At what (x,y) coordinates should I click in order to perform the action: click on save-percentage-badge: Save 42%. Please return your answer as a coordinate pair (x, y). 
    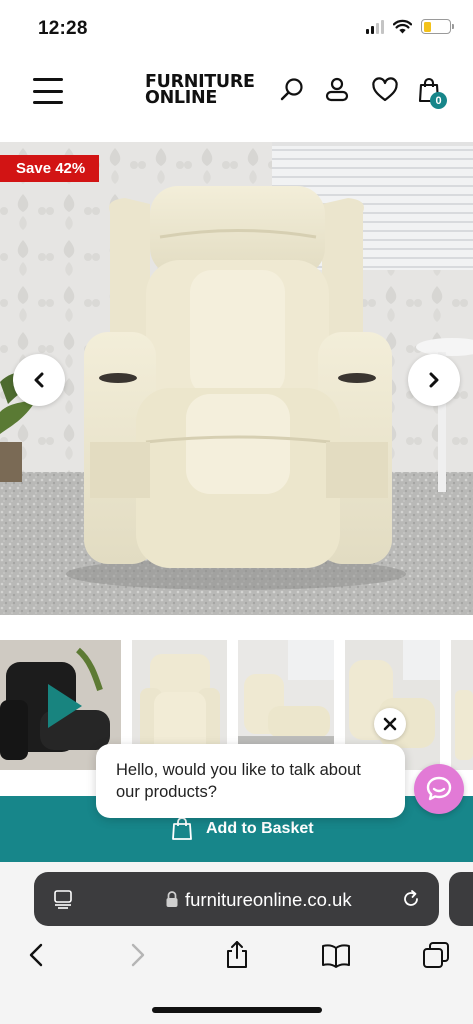
    Looking at the image, I should click on (50, 168).